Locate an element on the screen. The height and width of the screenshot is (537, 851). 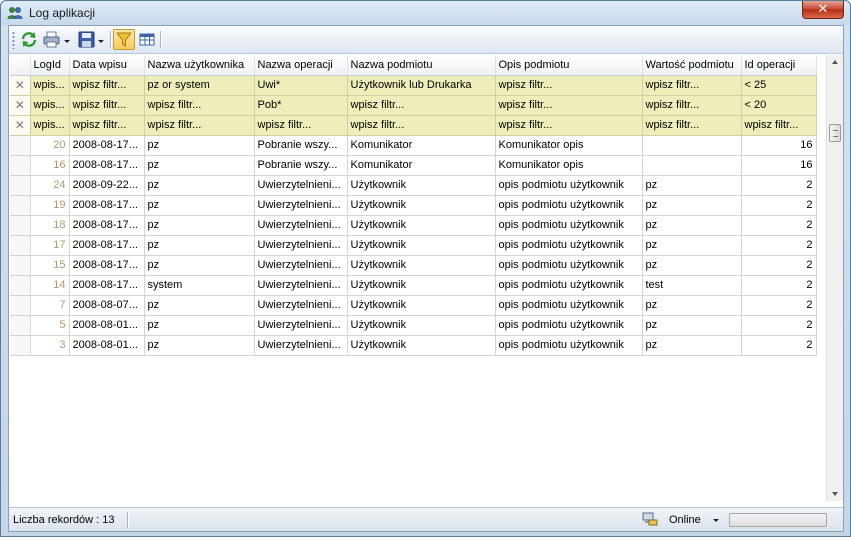
cell-logid: 7 is located at coordinates (50, 305).